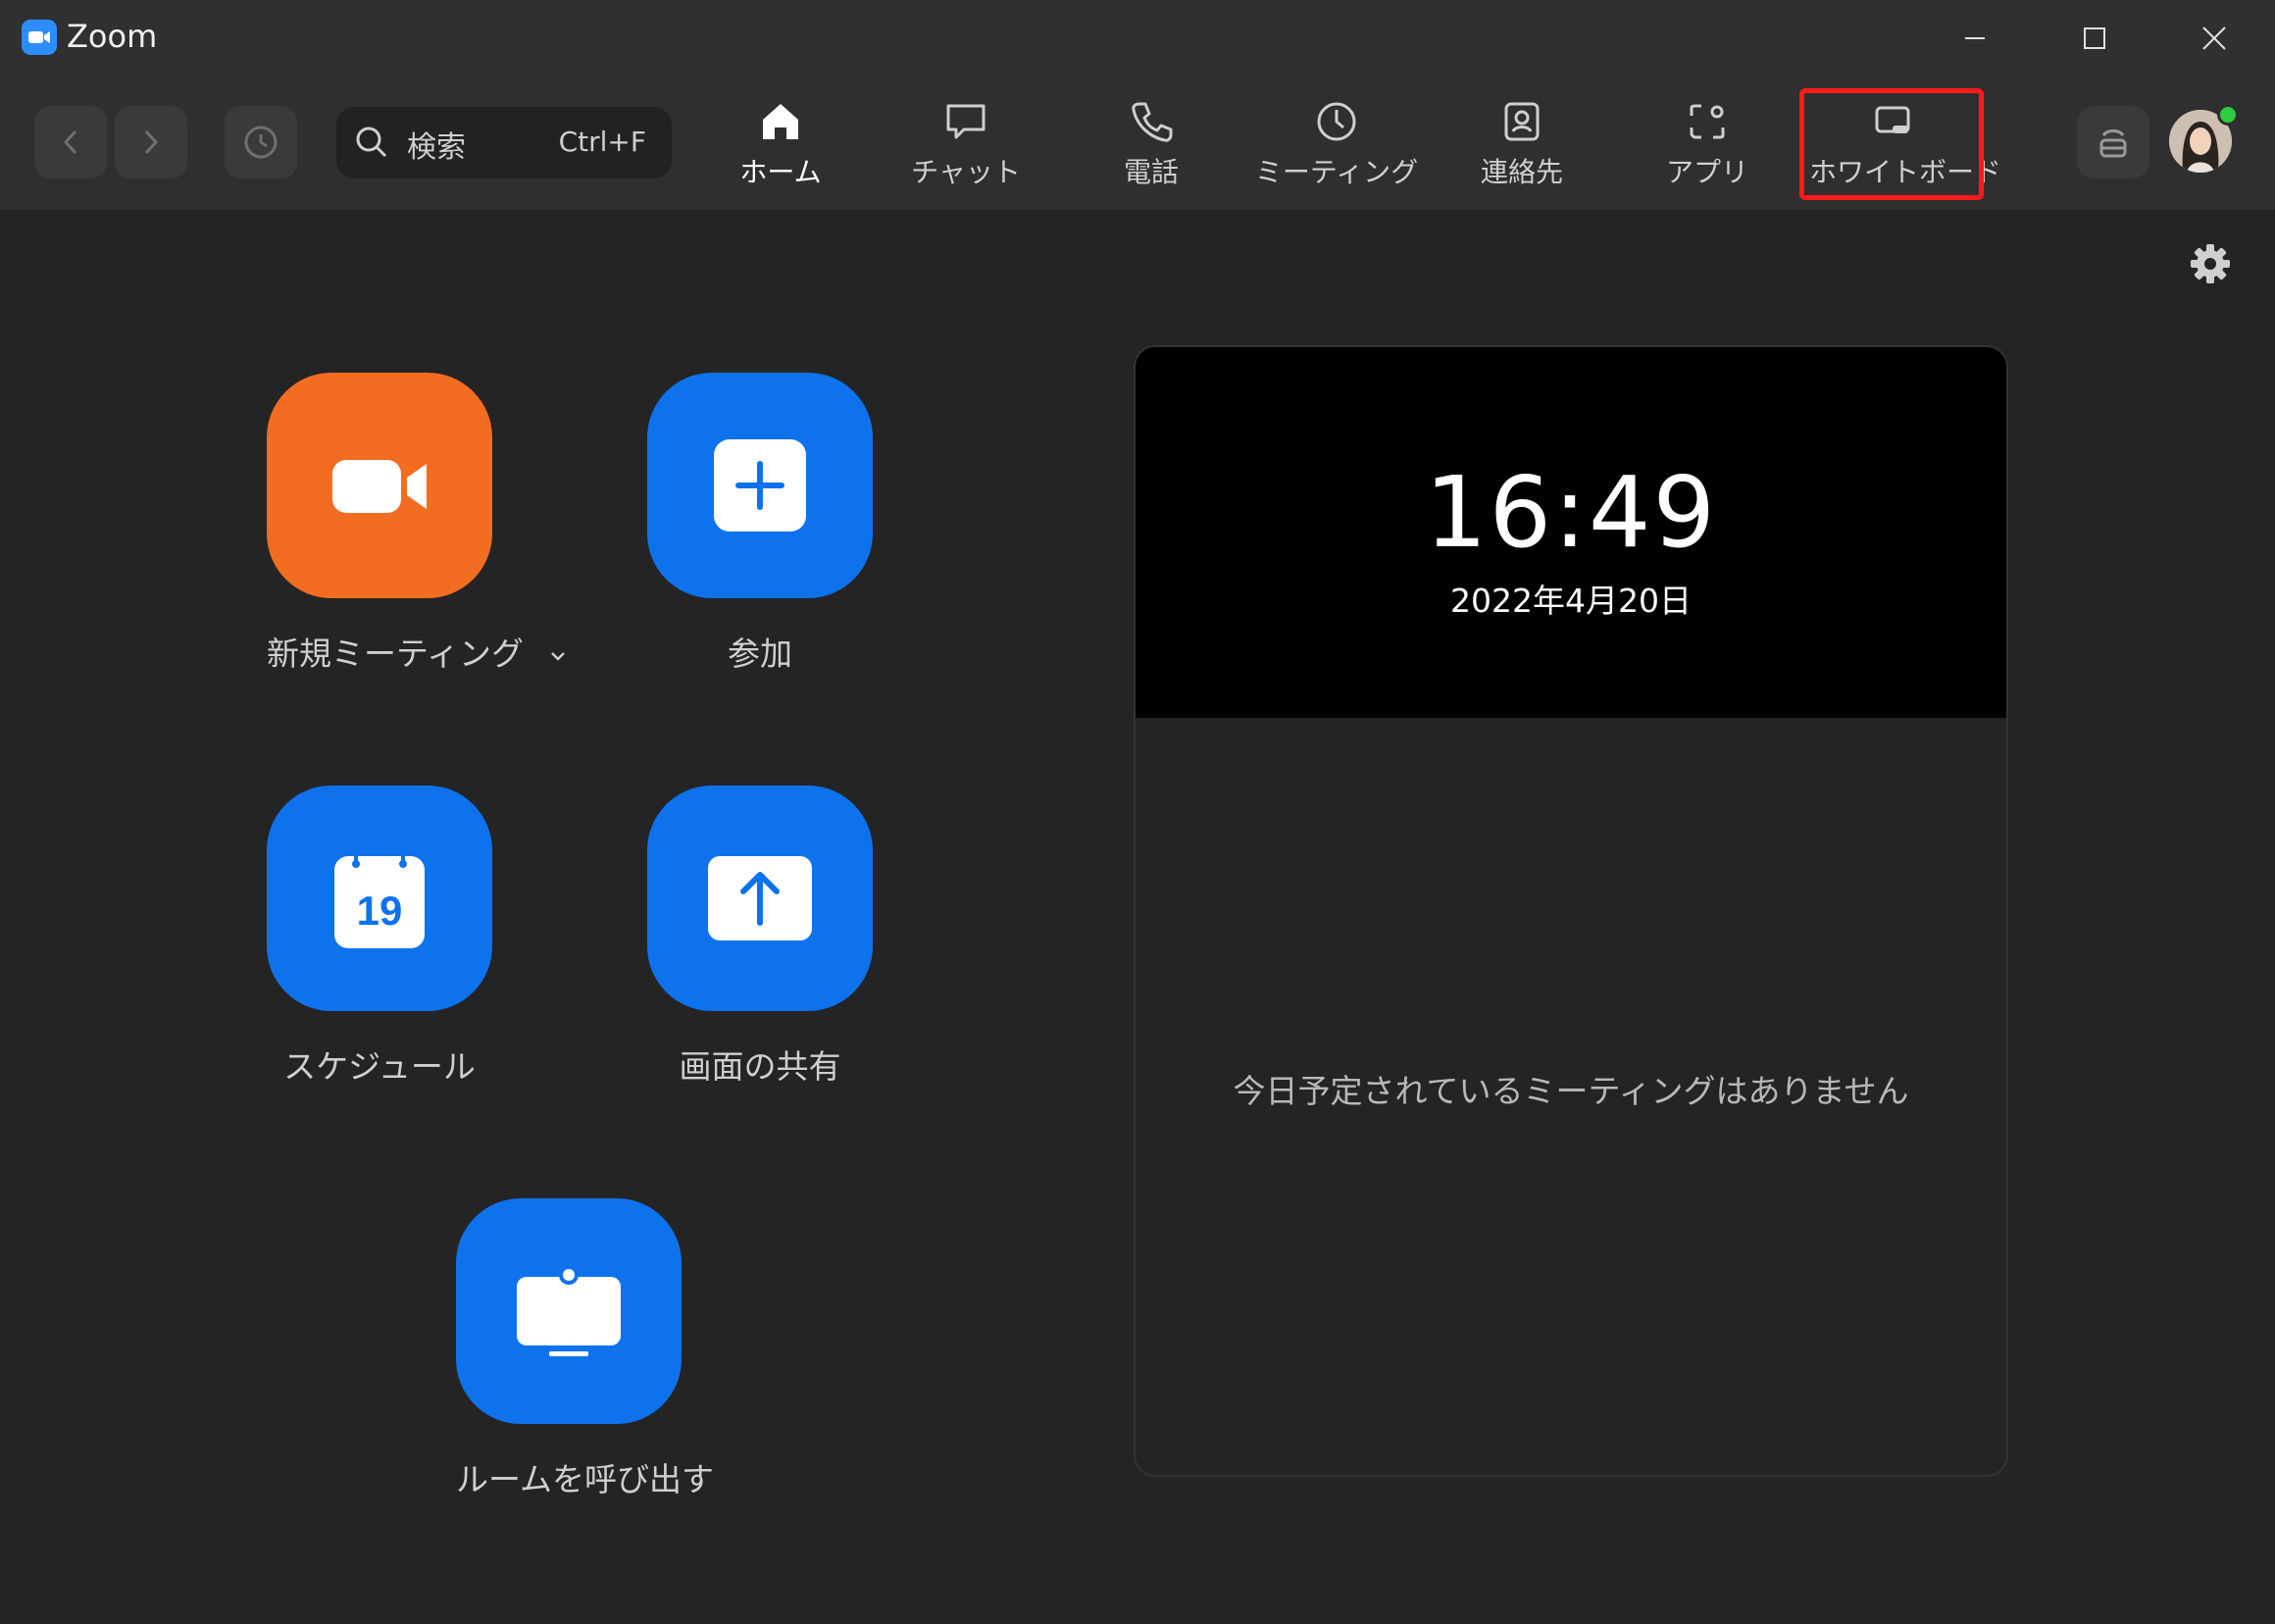  Describe the element at coordinates (39, 37) in the screenshot. I see `zoom-logo-icon` at that location.